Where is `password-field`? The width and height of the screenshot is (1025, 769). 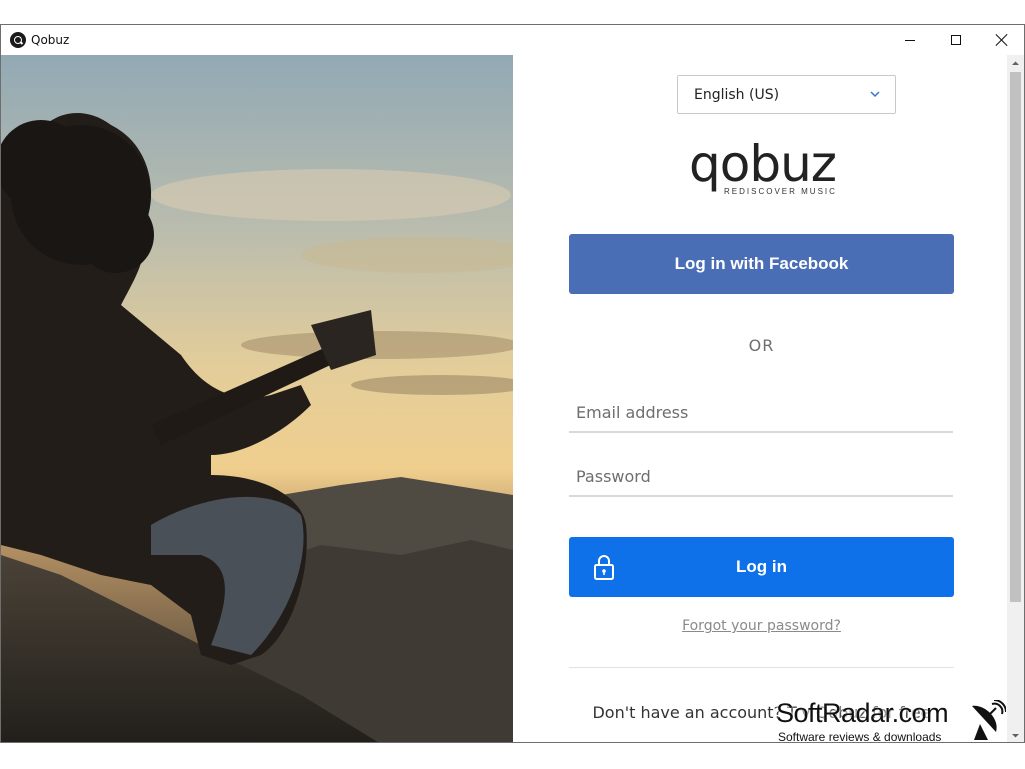
password-field is located at coordinates (761, 477).